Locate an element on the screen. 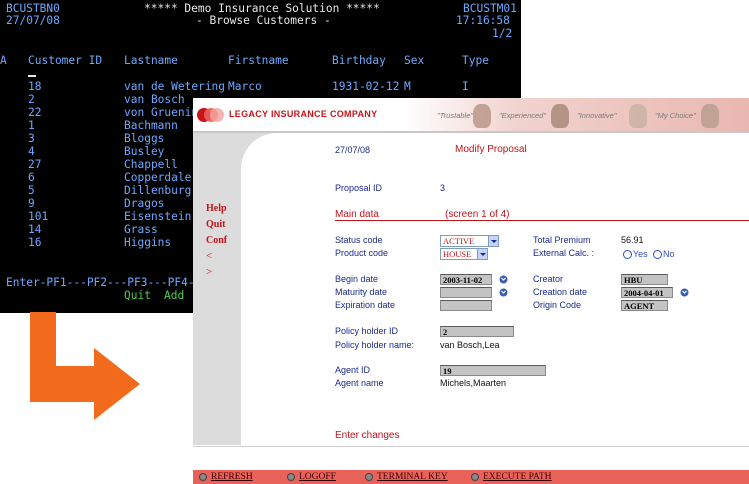  external-calc-yes-radio is located at coordinates (627, 254).